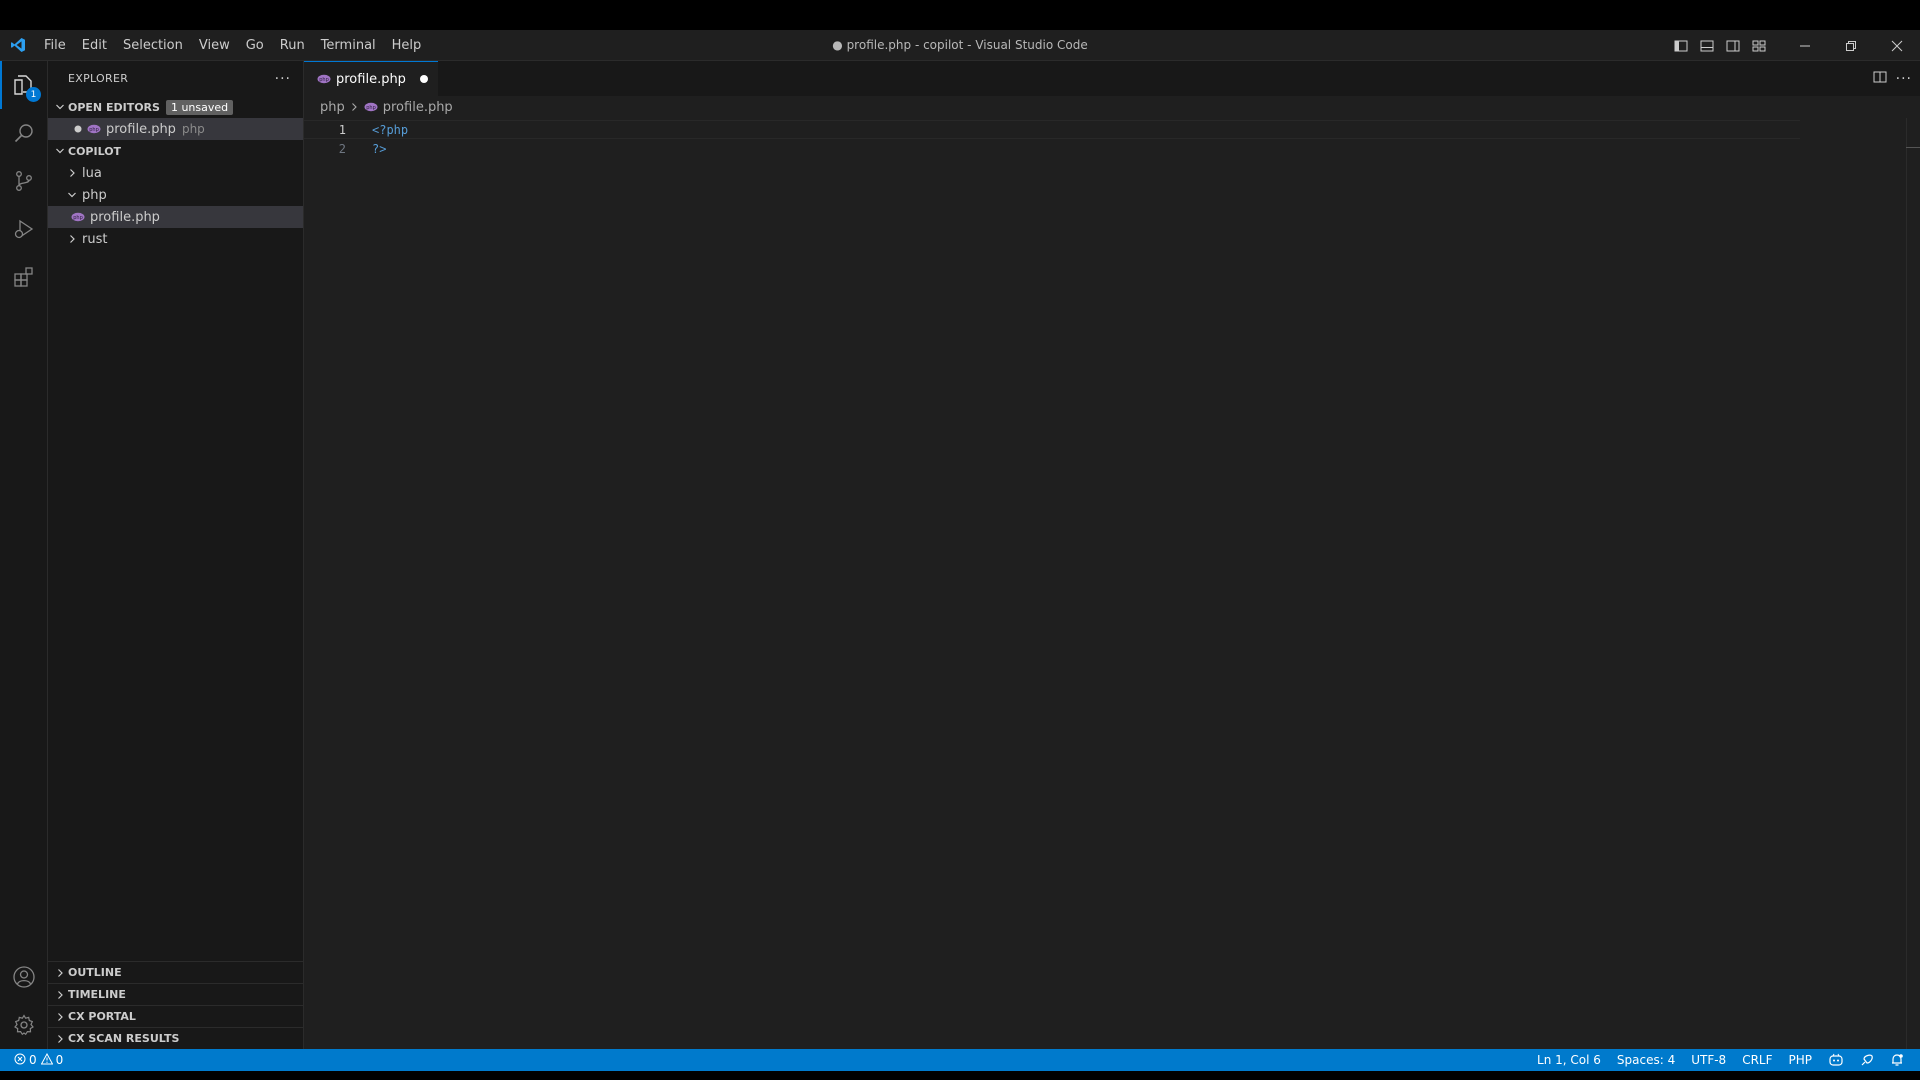 This screenshot has height=1080, width=1920. What do you see at coordinates (98, 78) in the screenshot?
I see `explorer-title: EXPLORER` at bounding box center [98, 78].